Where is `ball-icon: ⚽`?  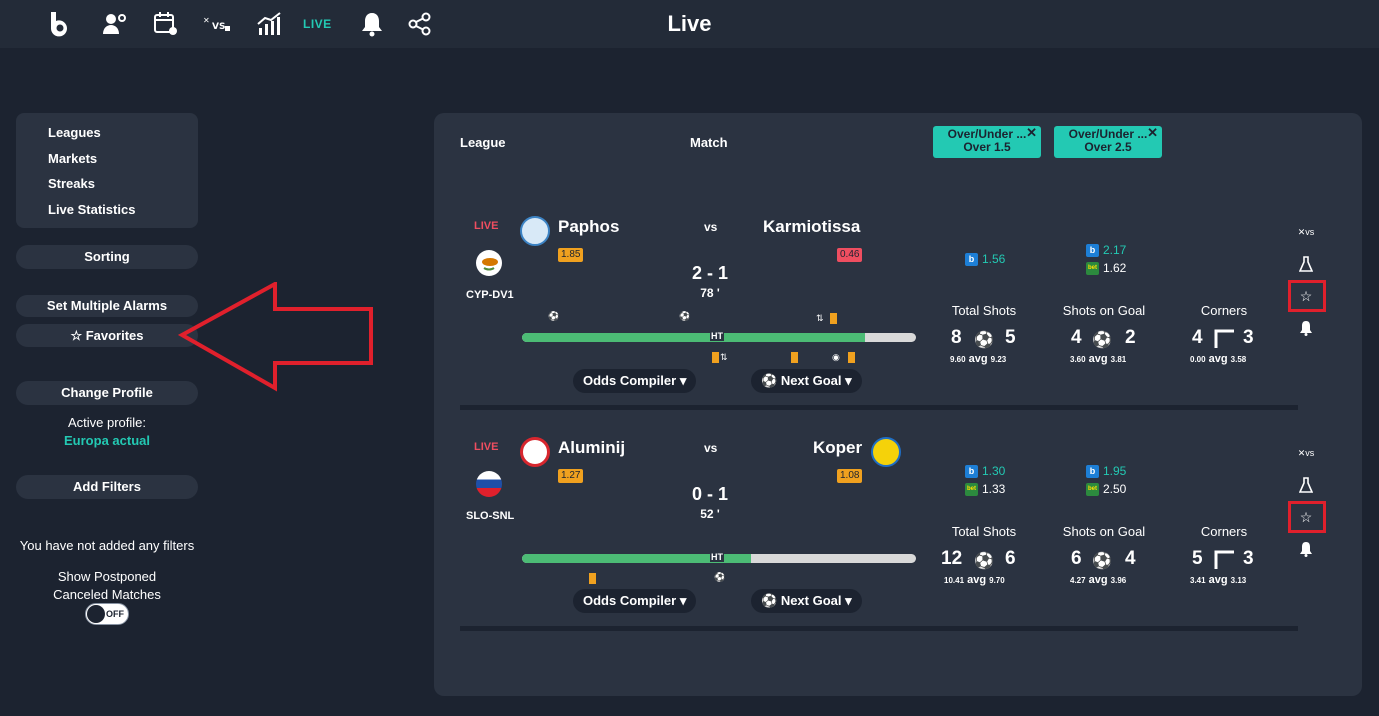 ball-icon: ⚽ is located at coordinates (769, 600).